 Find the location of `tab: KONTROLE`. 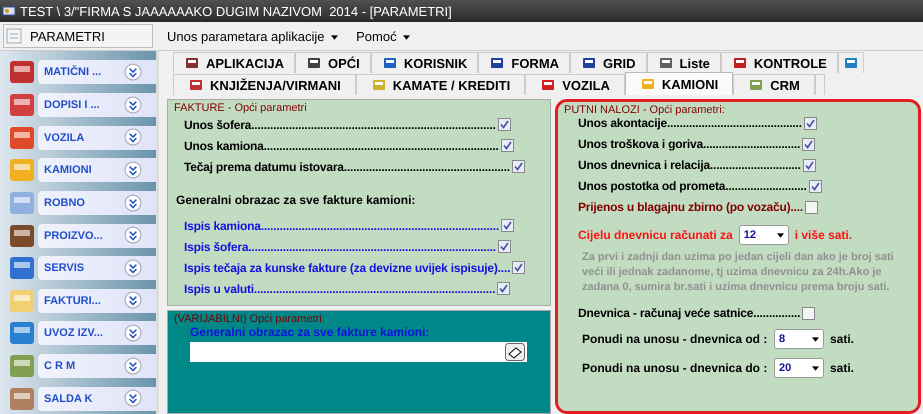

tab: KONTROLE is located at coordinates (779, 62).